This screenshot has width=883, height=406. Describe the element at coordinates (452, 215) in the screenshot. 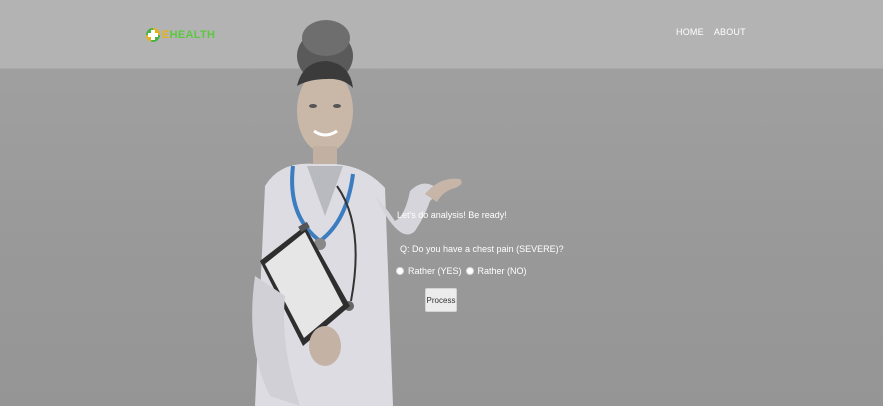

I see `intro-prompt: Let's do analysis! Be ready!` at that location.